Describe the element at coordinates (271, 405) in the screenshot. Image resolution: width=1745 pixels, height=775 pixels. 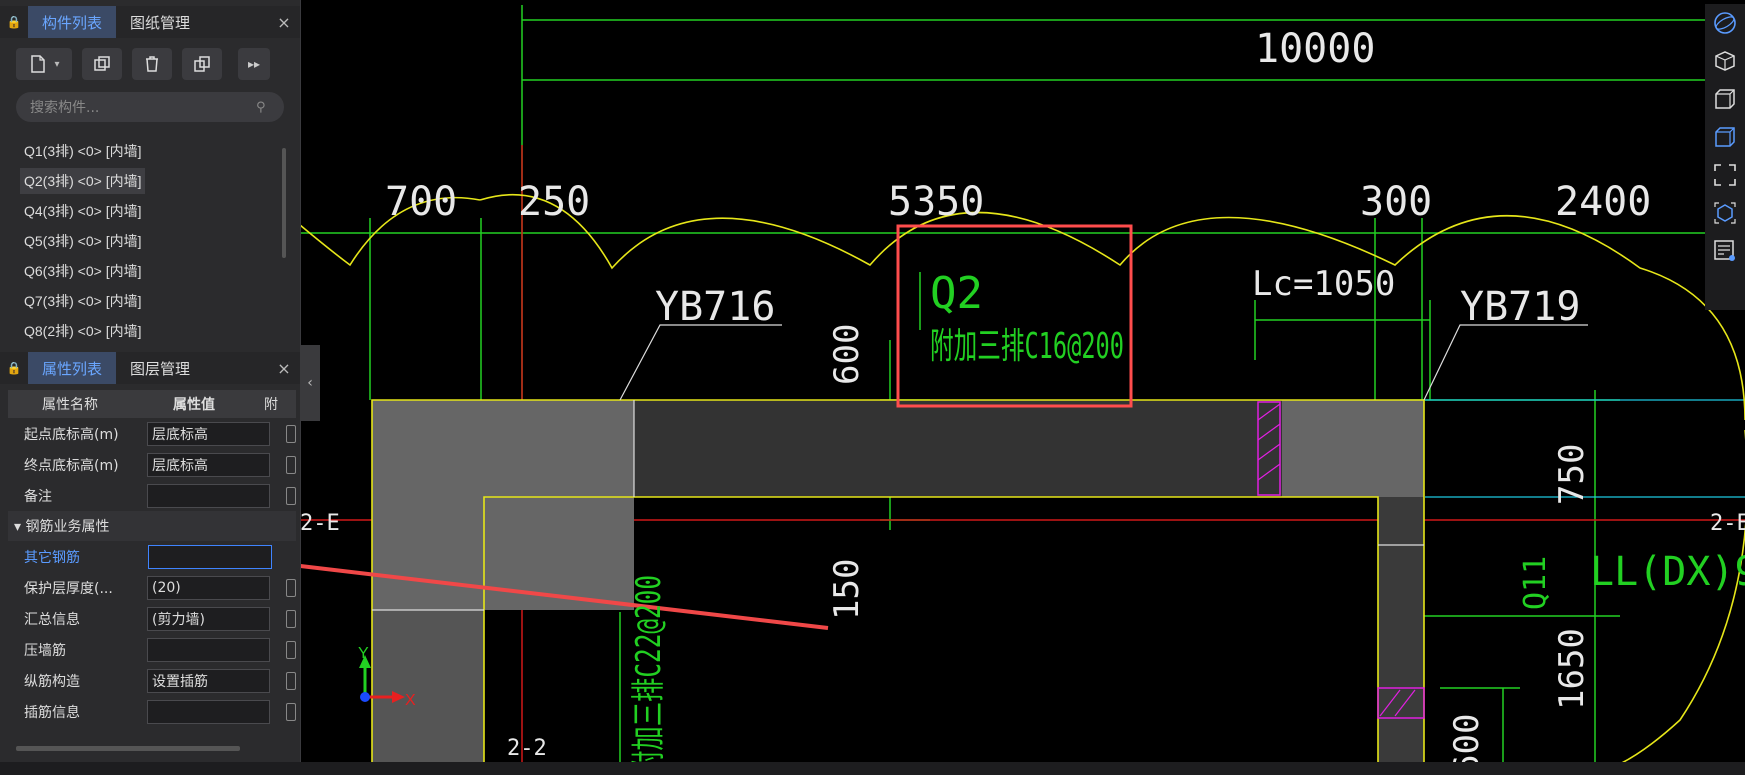
I see `header-attach: 附` at that location.